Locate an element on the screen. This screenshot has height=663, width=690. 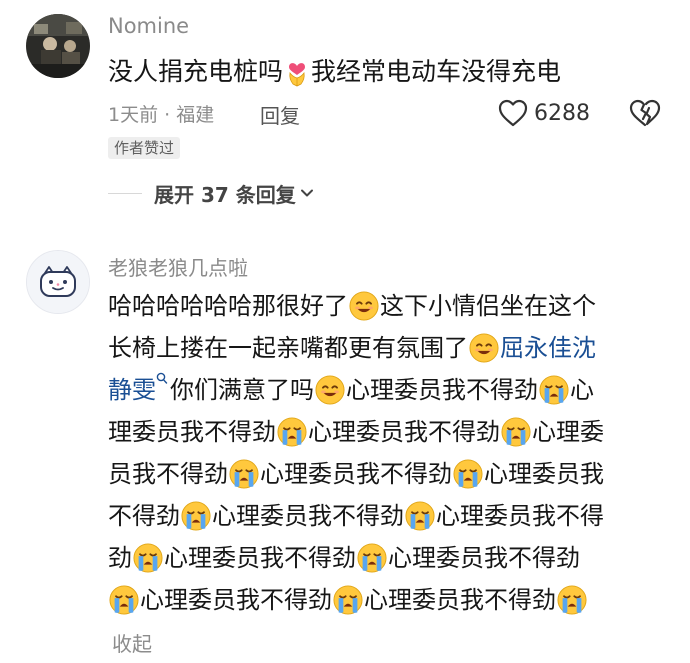
divider-line is located at coordinates (125, 193).